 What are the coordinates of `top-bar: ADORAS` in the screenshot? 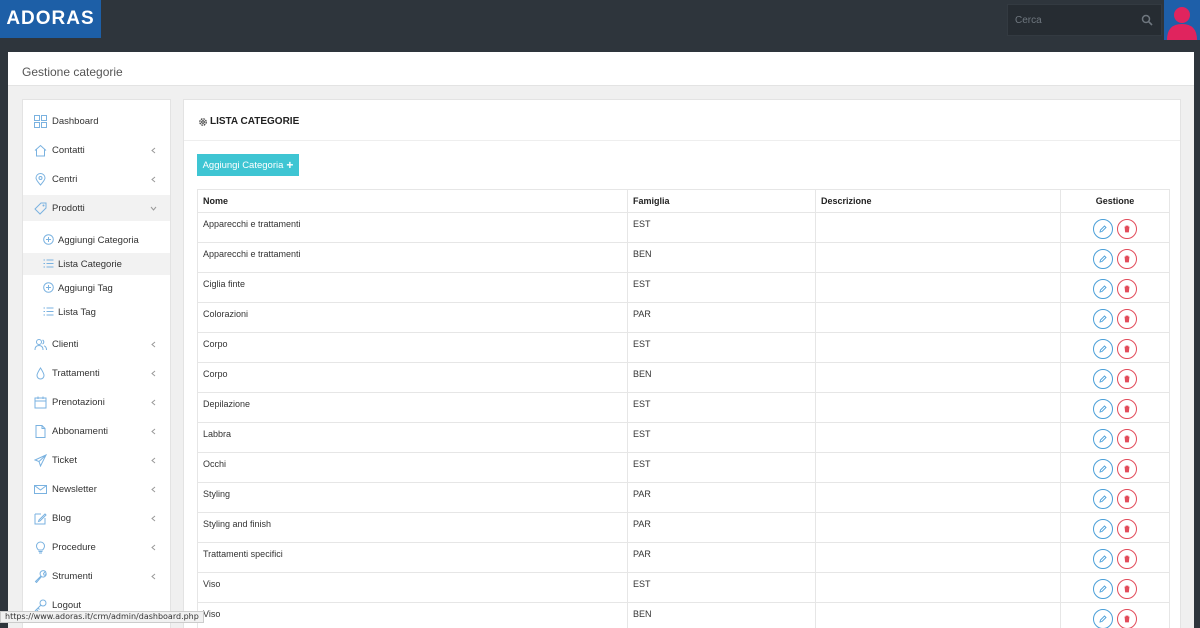 It's located at (600, 20).